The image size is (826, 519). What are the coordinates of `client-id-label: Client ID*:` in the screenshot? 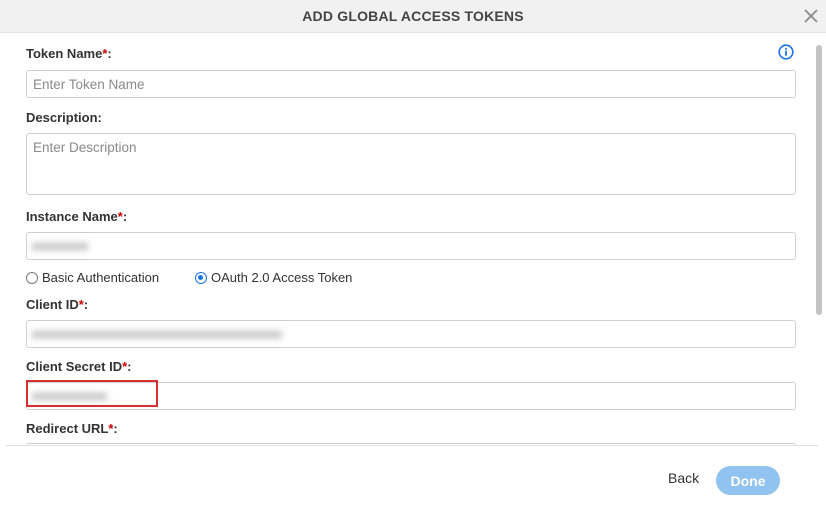 It's located at (57, 304).